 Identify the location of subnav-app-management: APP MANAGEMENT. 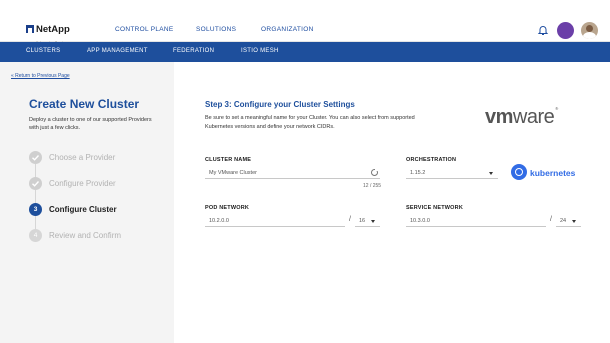
(117, 51).